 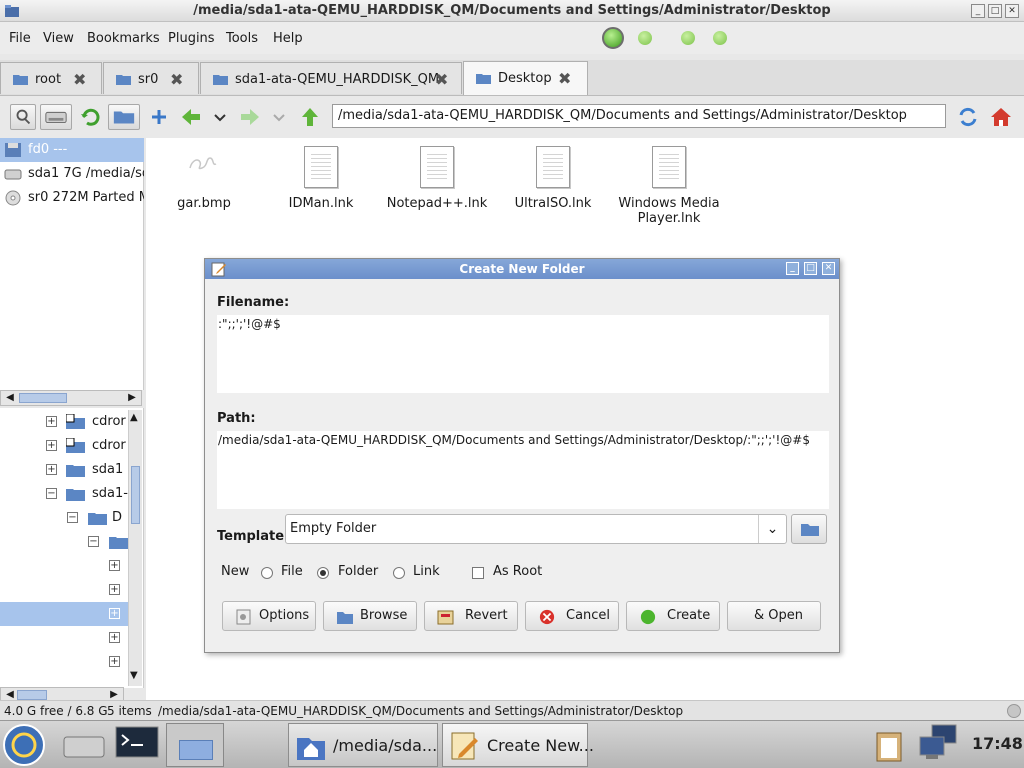 I want to click on radio-file, so click(x=267, y=573).